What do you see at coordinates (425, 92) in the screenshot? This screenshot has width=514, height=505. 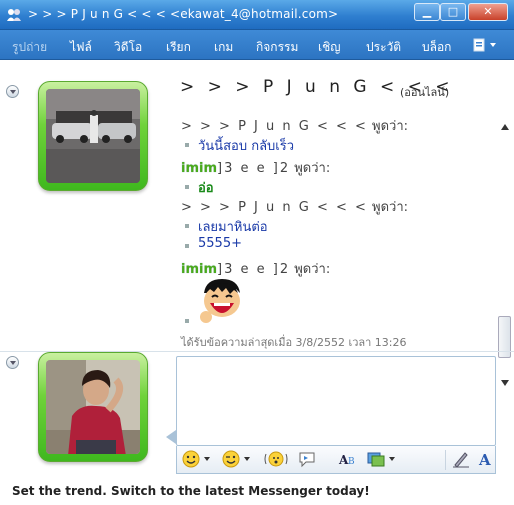 I see `contact-status: (ออนไลน์)` at bounding box center [425, 92].